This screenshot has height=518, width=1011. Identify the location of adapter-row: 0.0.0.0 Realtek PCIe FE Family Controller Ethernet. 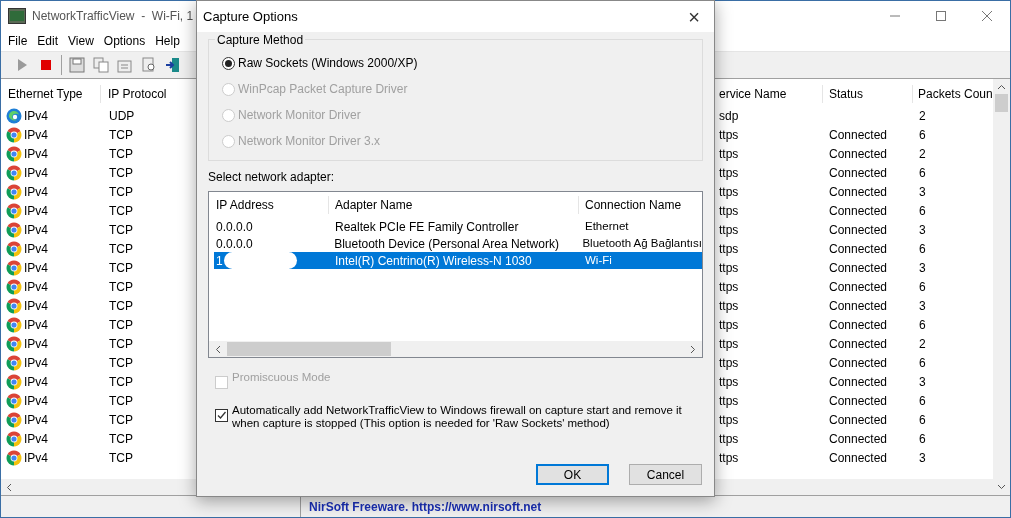
(458, 226).